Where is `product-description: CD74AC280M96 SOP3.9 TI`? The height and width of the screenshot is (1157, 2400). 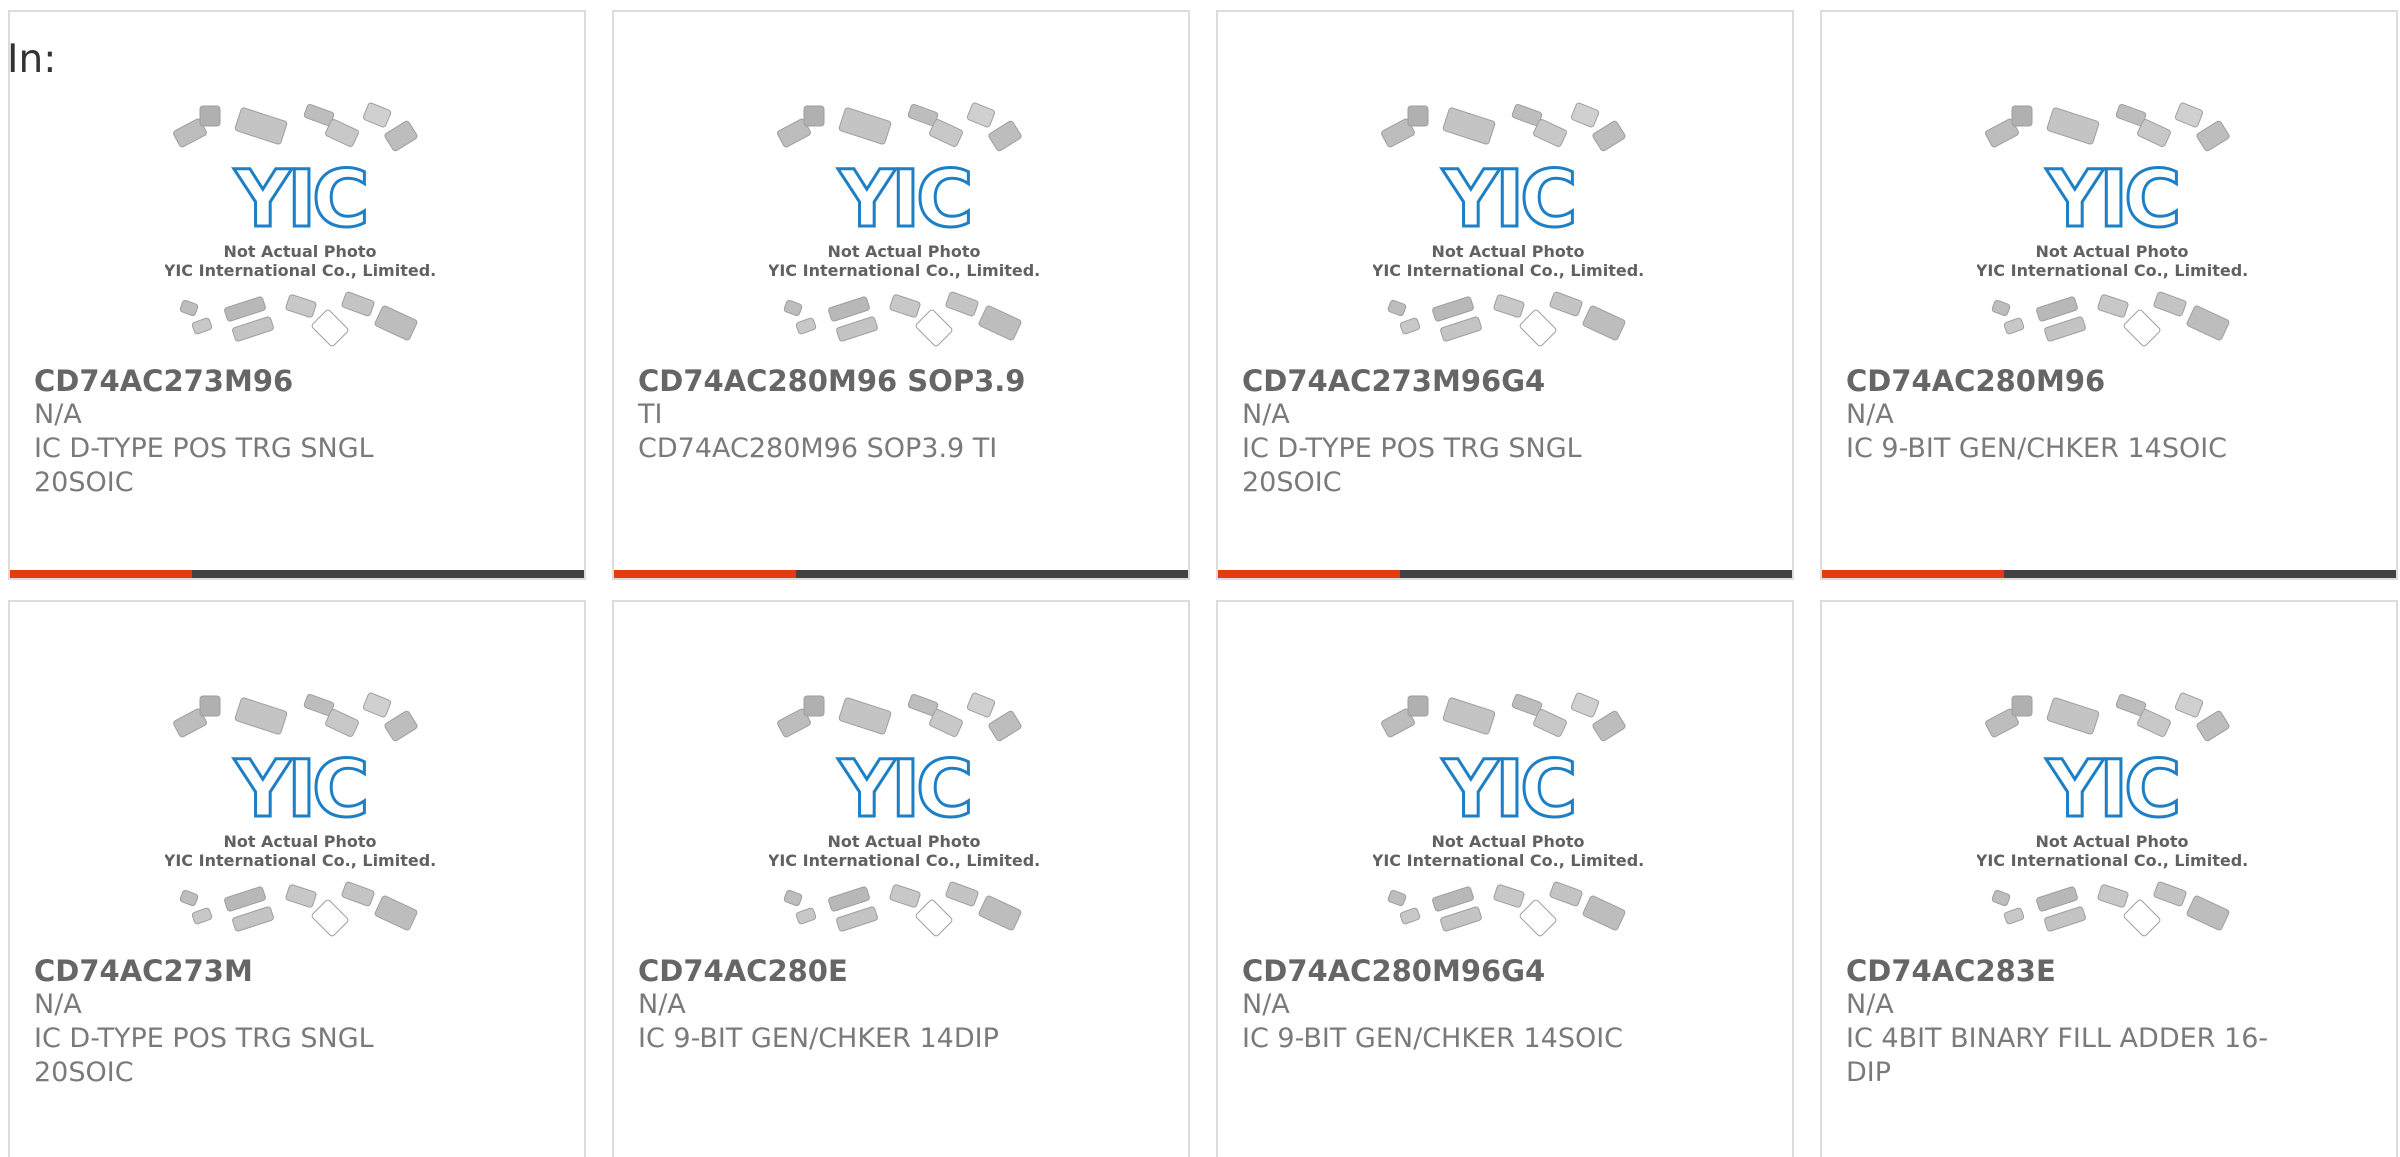 product-description: CD74AC280M96 SOP3.9 TI is located at coordinates (818, 448).